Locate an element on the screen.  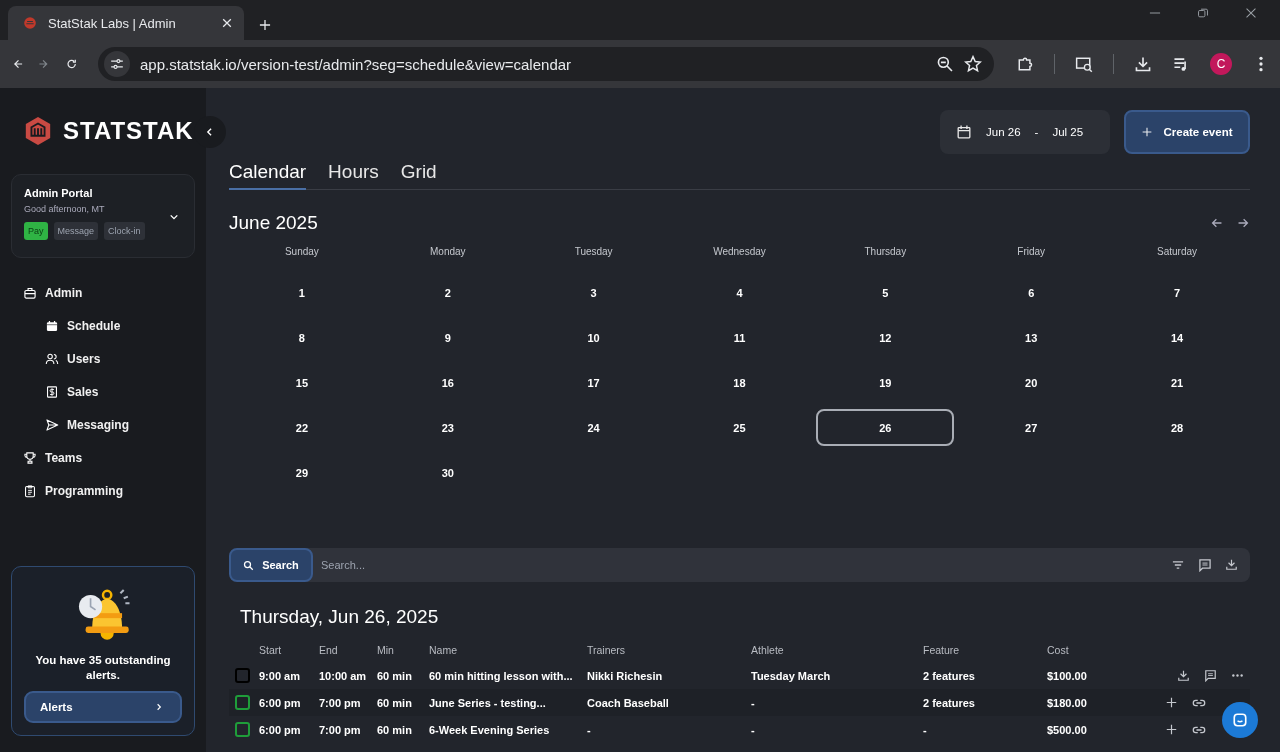
calendar-day: 12 is located at coordinates (885, 337).